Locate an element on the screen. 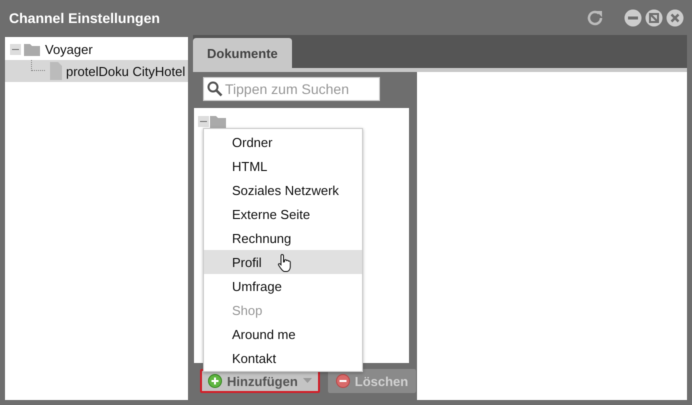 The width and height of the screenshot is (692, 405). tab: Dokumente is located at coordinates (242, 53).